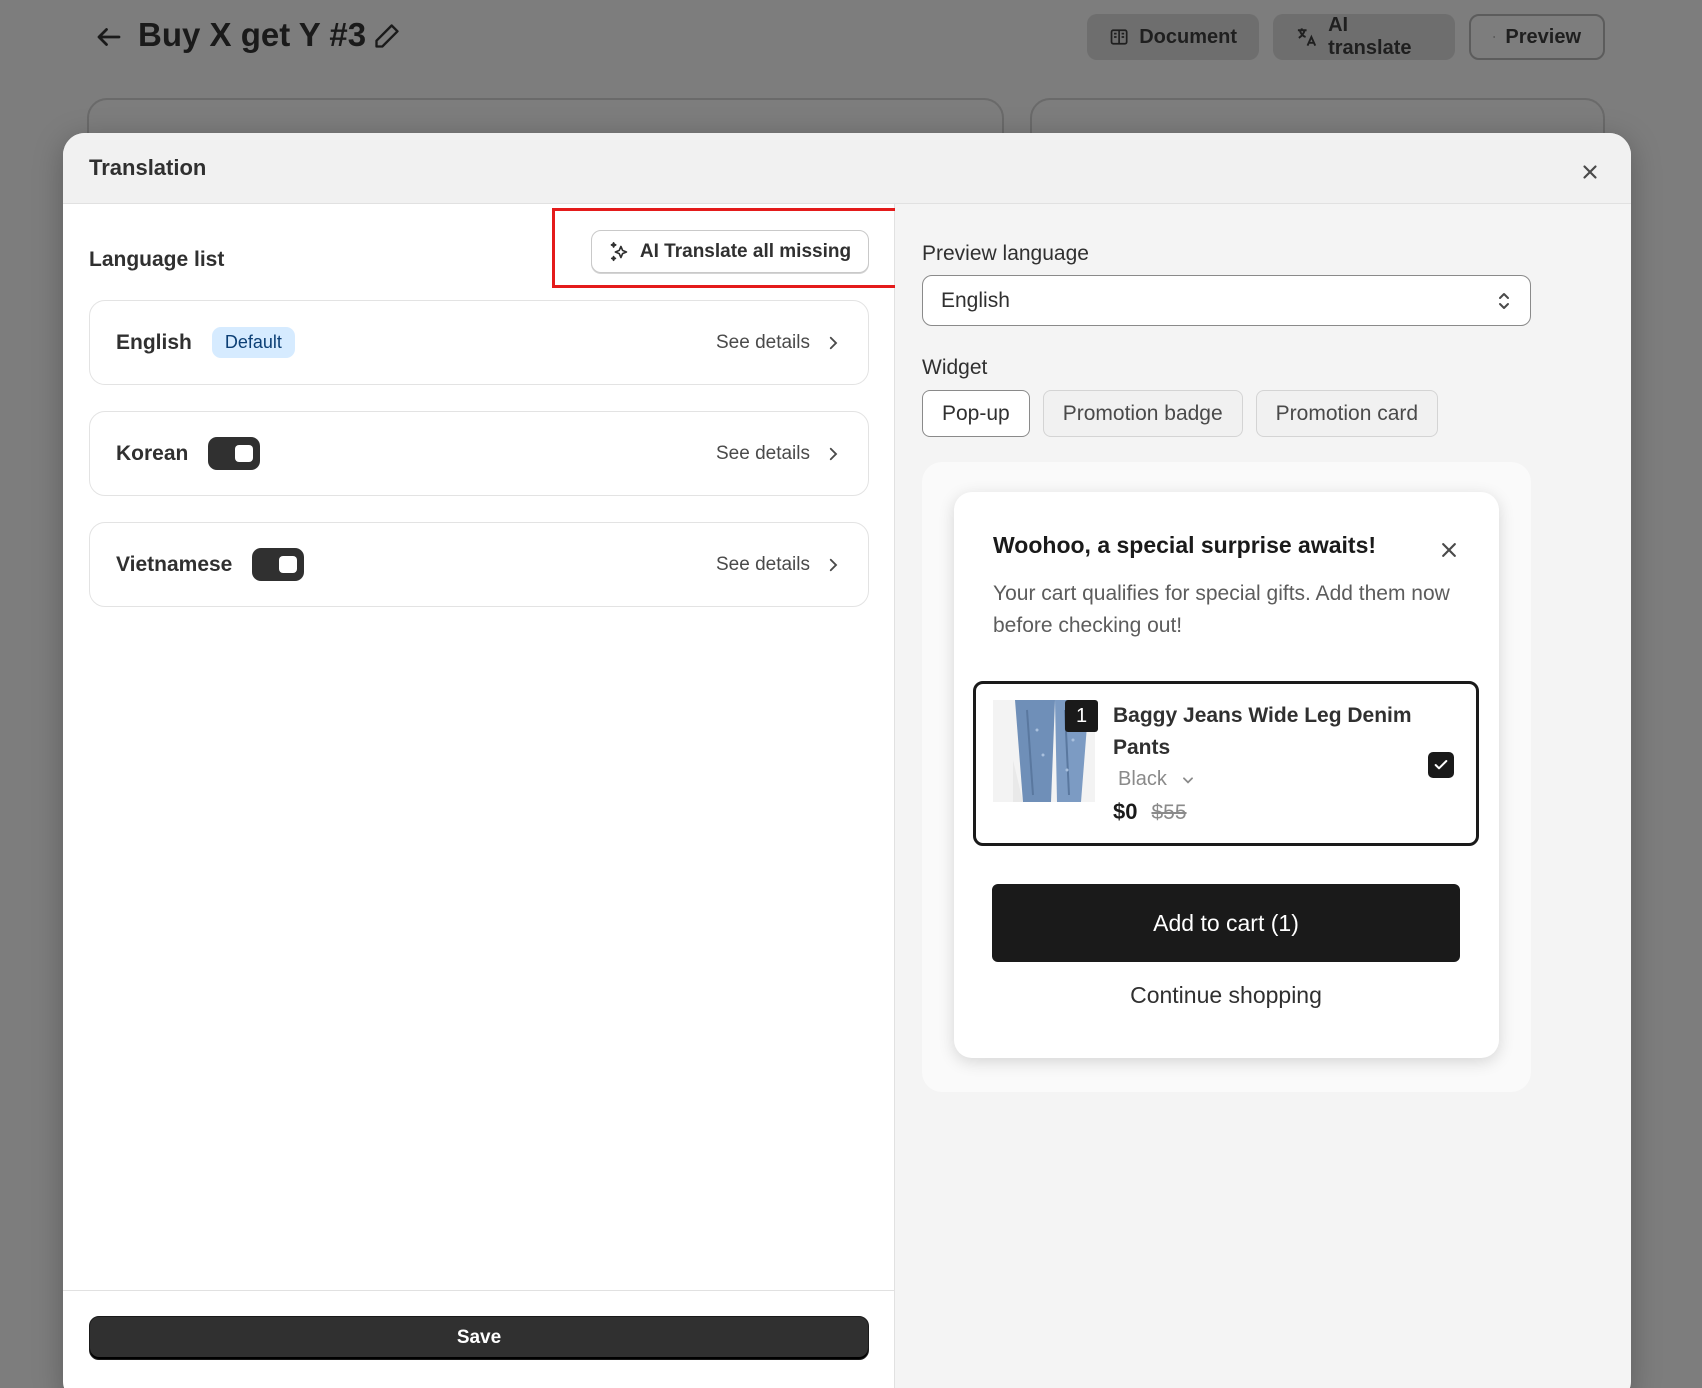  Describe the element at coordinates (1226, 300) in the screenshot. I see `preview-language-select: English` at that location.